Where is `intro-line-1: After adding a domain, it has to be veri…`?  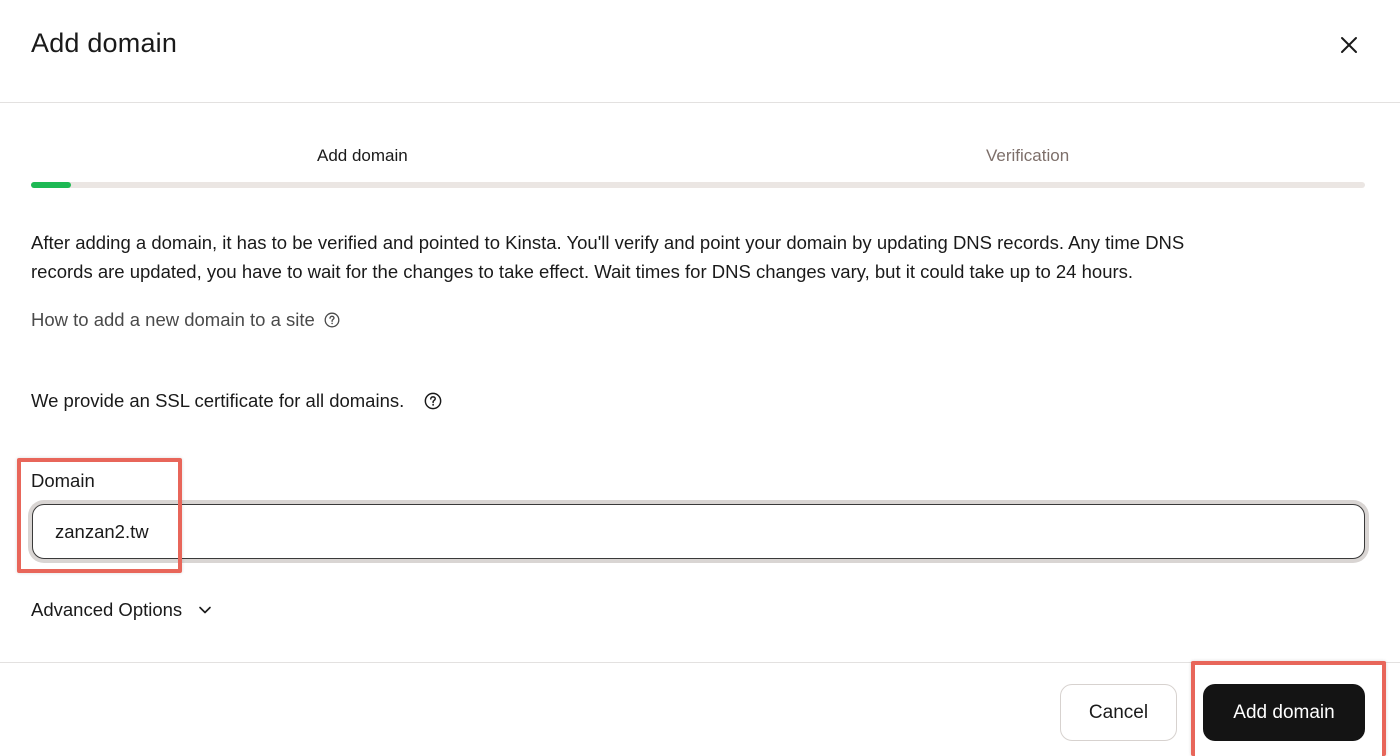
intro-line-1: After adding a domain, it has to be veri… is located at coordinates (608, 242).